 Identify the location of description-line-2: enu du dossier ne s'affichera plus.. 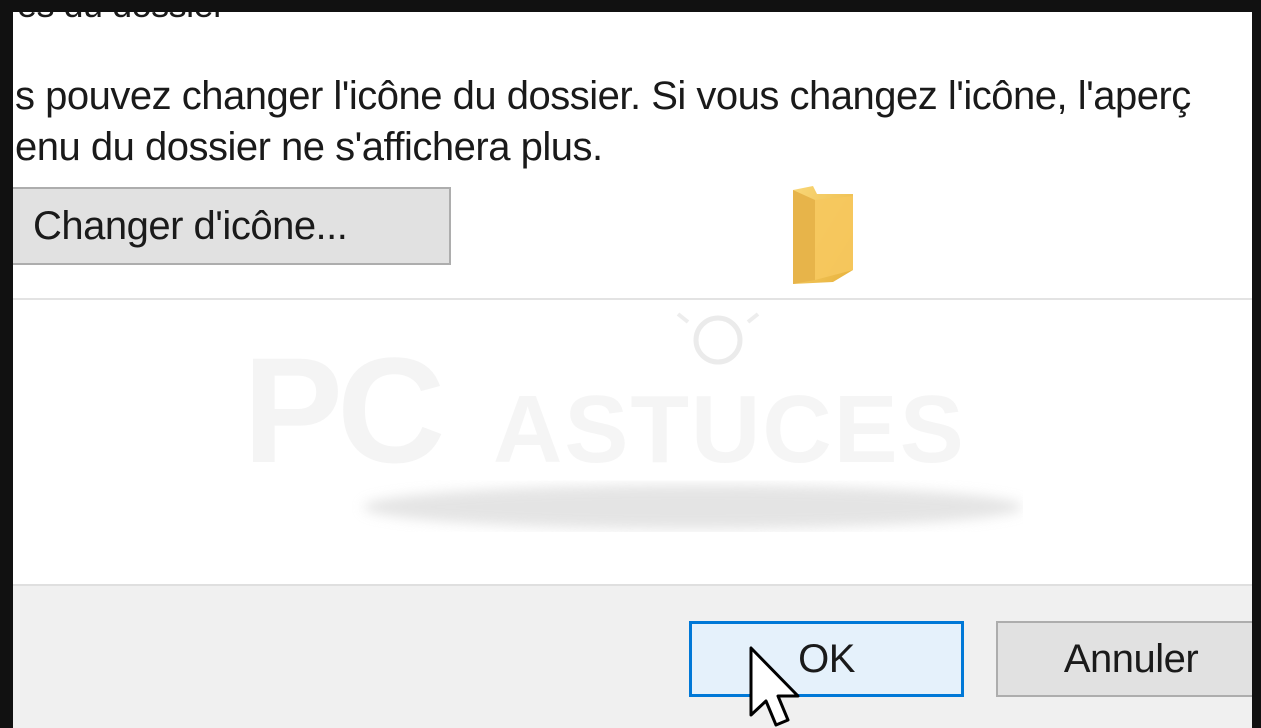
(309, 147).